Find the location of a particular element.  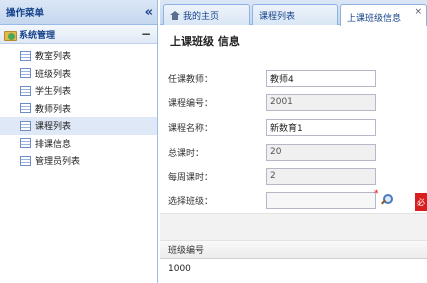

tab-course-list: 课程列表 is located at coordinates (295, 14).